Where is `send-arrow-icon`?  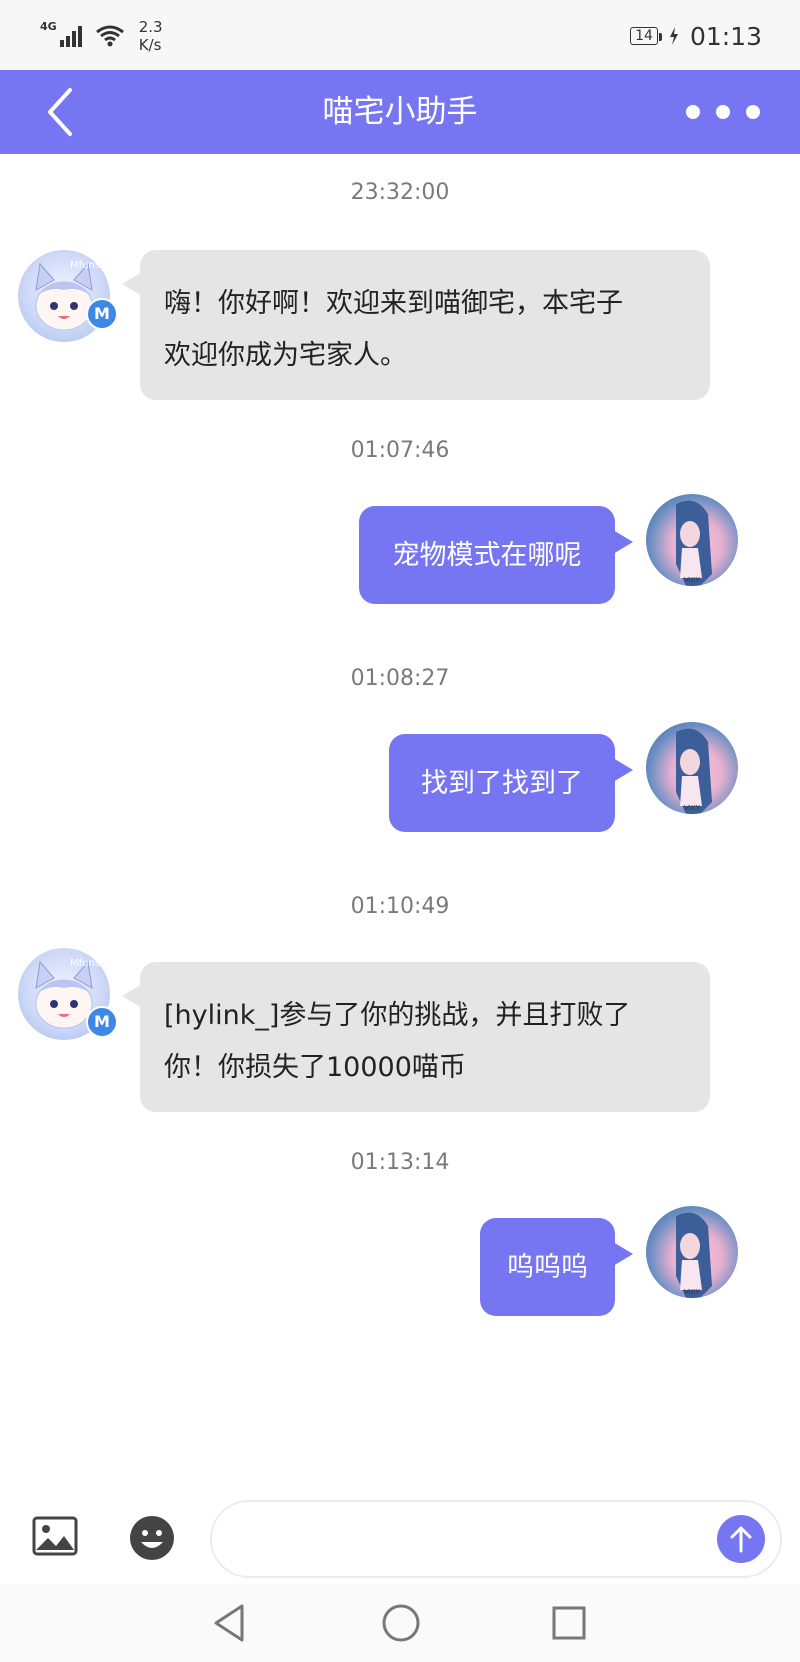 send-arrow-icon is located at coordinates (741, 1539).